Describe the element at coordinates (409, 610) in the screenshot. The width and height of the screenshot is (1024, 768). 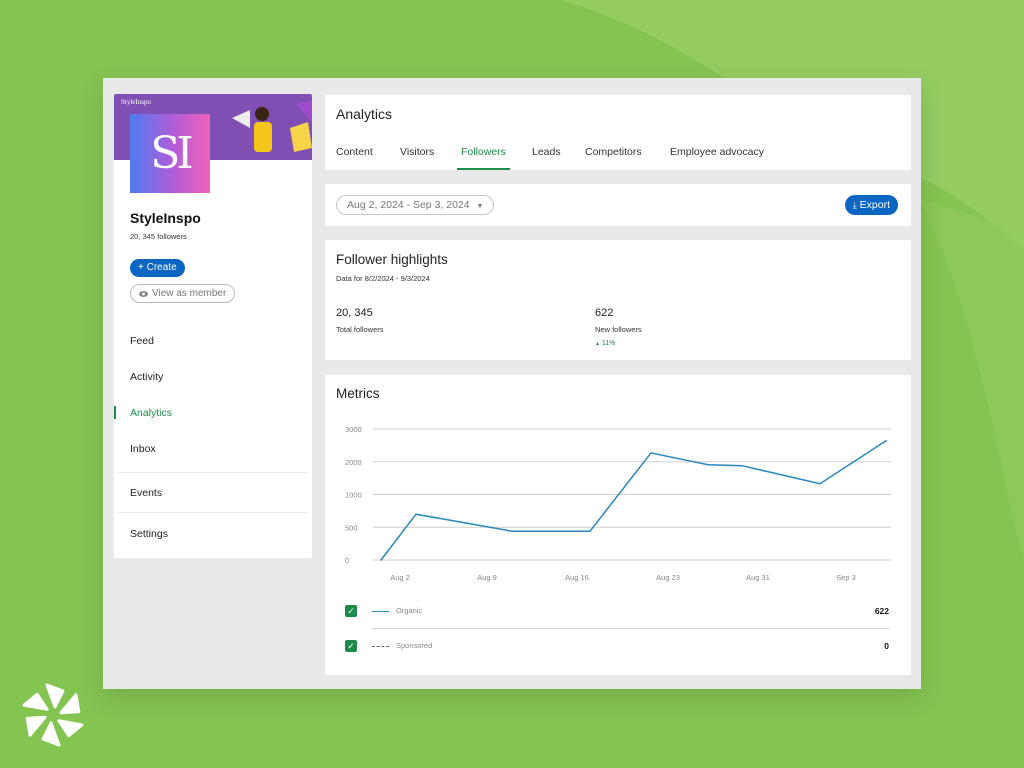
I see `organic-label: Organic` at that location.